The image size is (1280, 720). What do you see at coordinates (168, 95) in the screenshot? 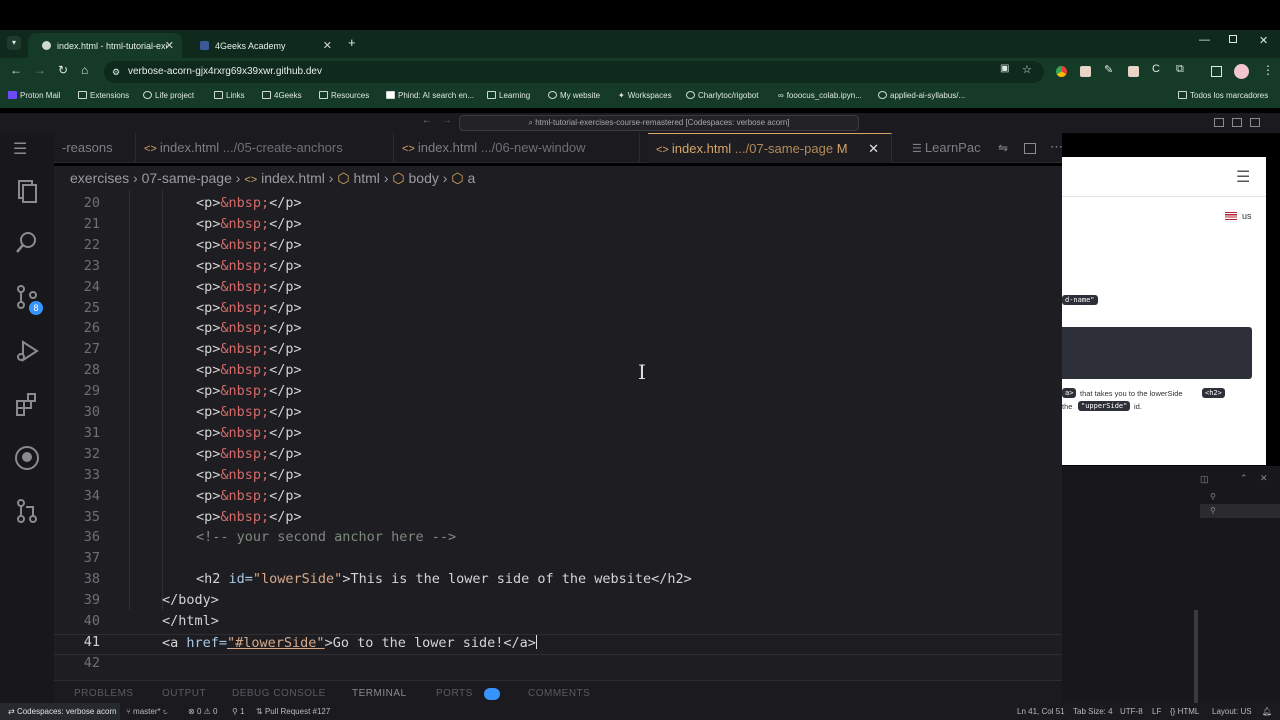
I see `bookmark-life-project: Life project` at bounding box center [168, 95].